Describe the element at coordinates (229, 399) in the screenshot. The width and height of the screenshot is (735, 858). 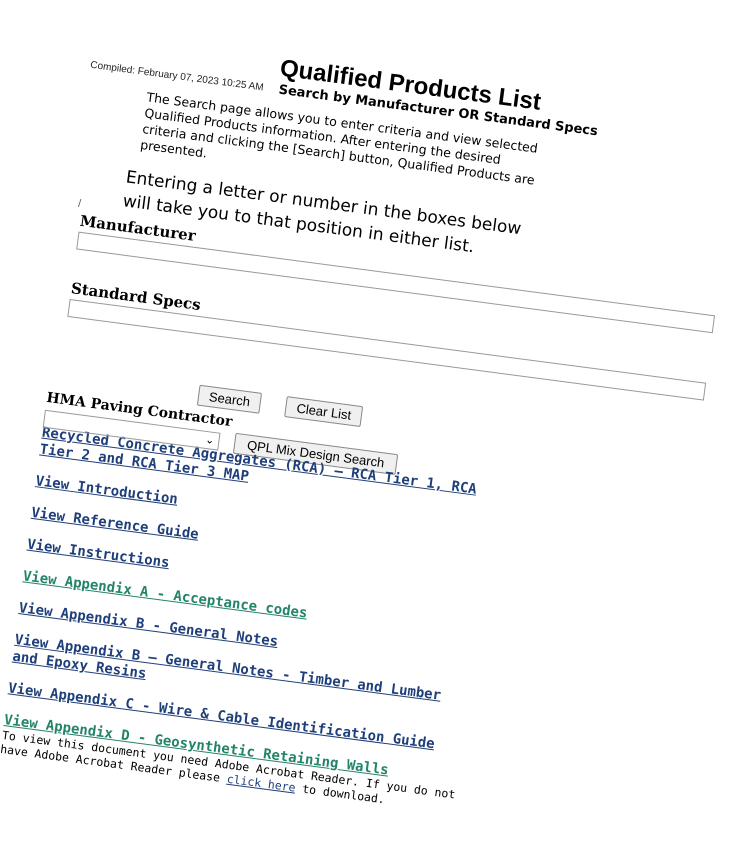
I see `search-button: Search` at that location.